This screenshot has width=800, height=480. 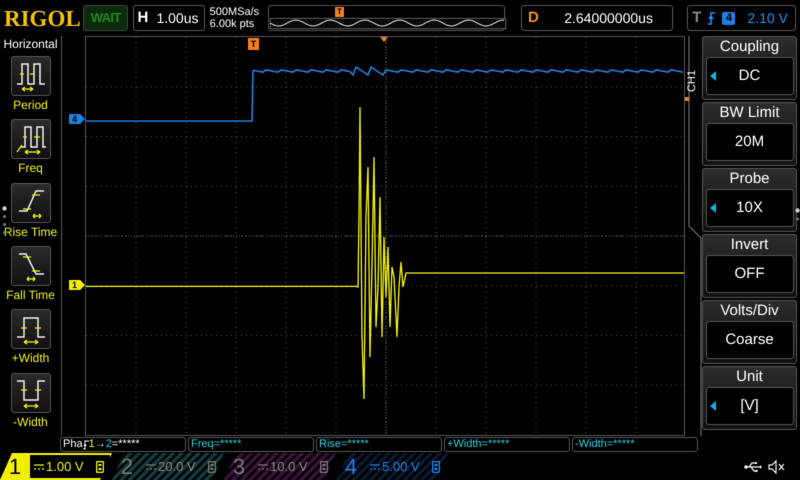 What do you see at coordinates (478, 444) in the screenshot?
I see `measurement-text: +Width=*****` at bounding box center [478, 444].